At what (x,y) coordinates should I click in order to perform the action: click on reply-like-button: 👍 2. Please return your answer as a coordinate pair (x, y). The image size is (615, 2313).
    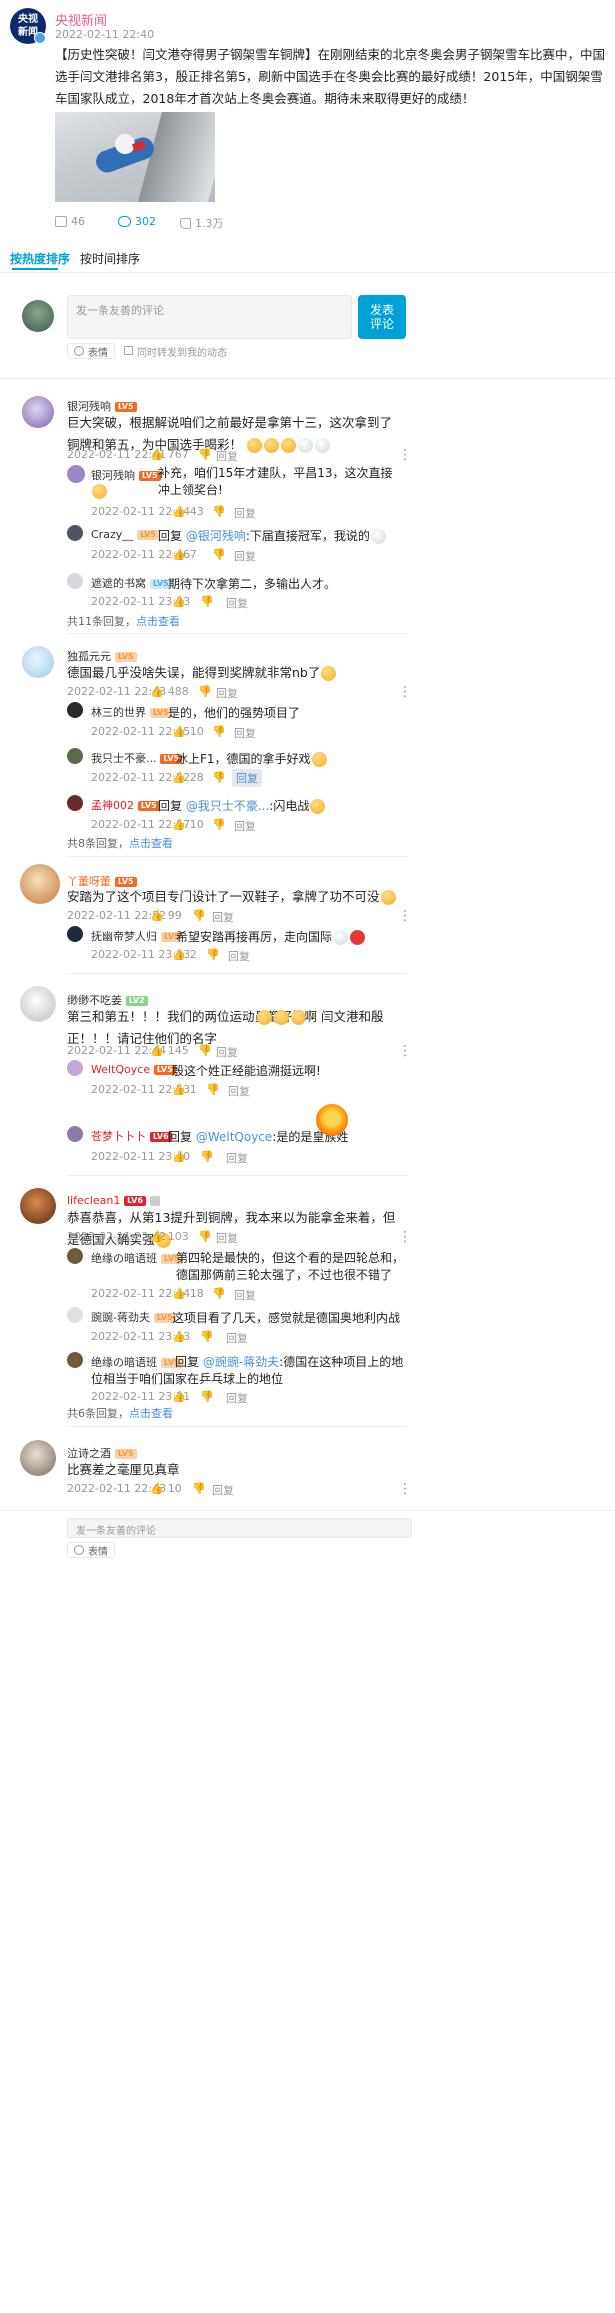
    Looking at the image, I should click on (184, 954).